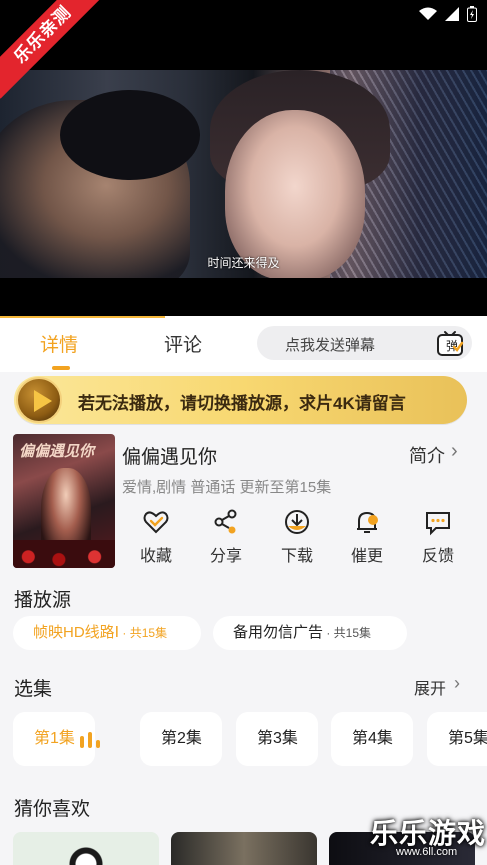 The width and height of the screenshot is (487, 865). What do you see at coordinates (438, 537) in the screenshot?
I see `feedback-button: 反馈` at bounding box center [438, 537].